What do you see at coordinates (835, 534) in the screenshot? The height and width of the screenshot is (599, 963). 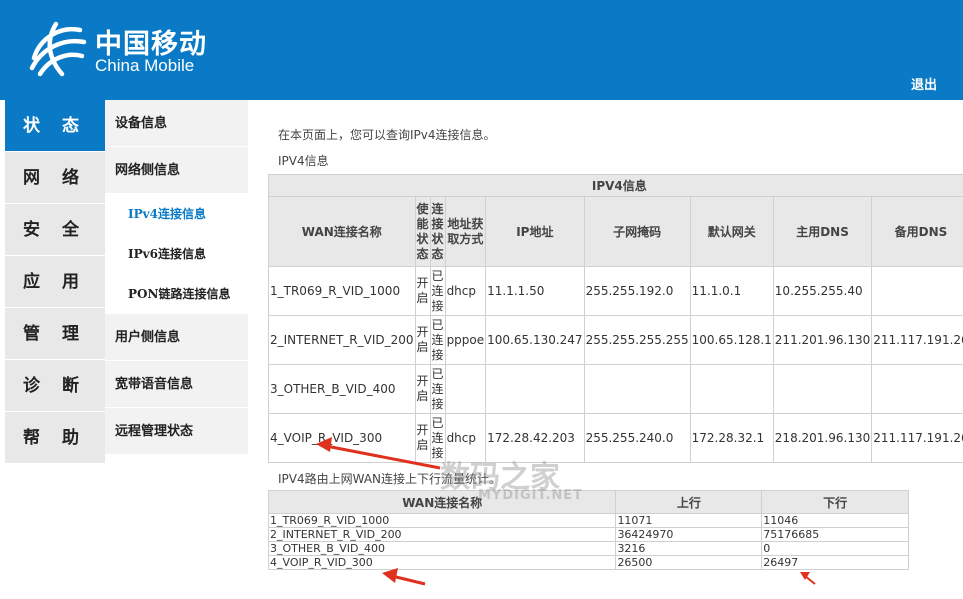 I see `table-cell: 75176685` at bounding box center [835, 534].